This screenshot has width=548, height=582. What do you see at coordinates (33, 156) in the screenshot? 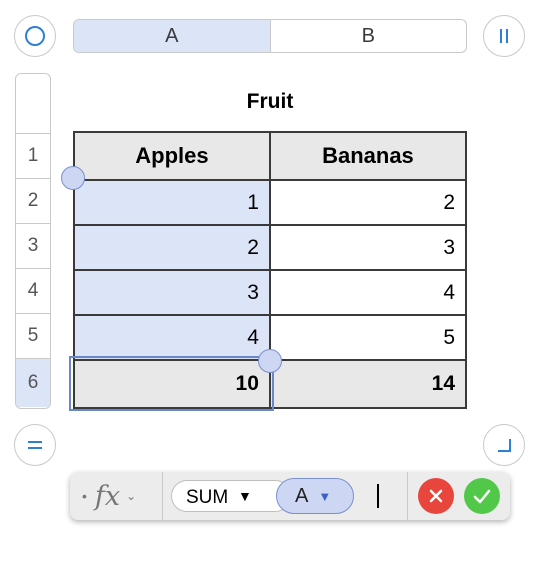
I see `row-header-1: 1` at bounding box center [33, 156].